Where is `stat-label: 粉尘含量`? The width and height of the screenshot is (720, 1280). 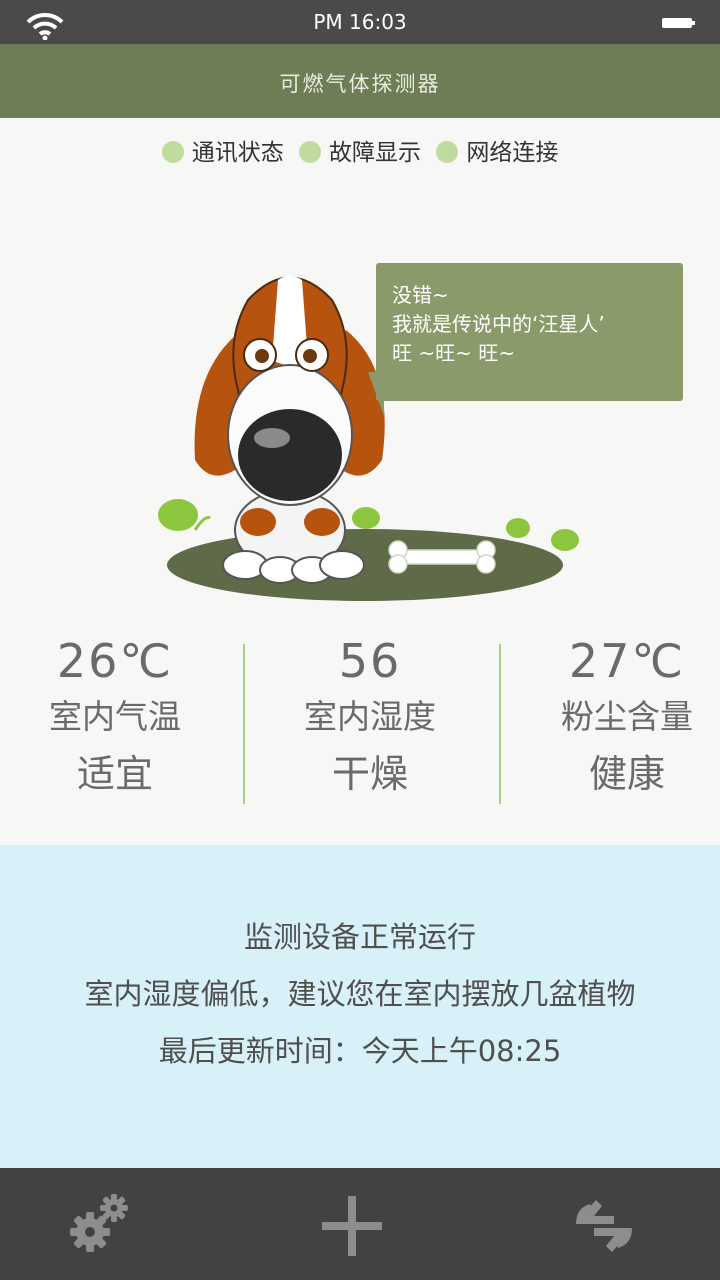 stat-label: 粉尘含量 is located at coordinates (627, 716).